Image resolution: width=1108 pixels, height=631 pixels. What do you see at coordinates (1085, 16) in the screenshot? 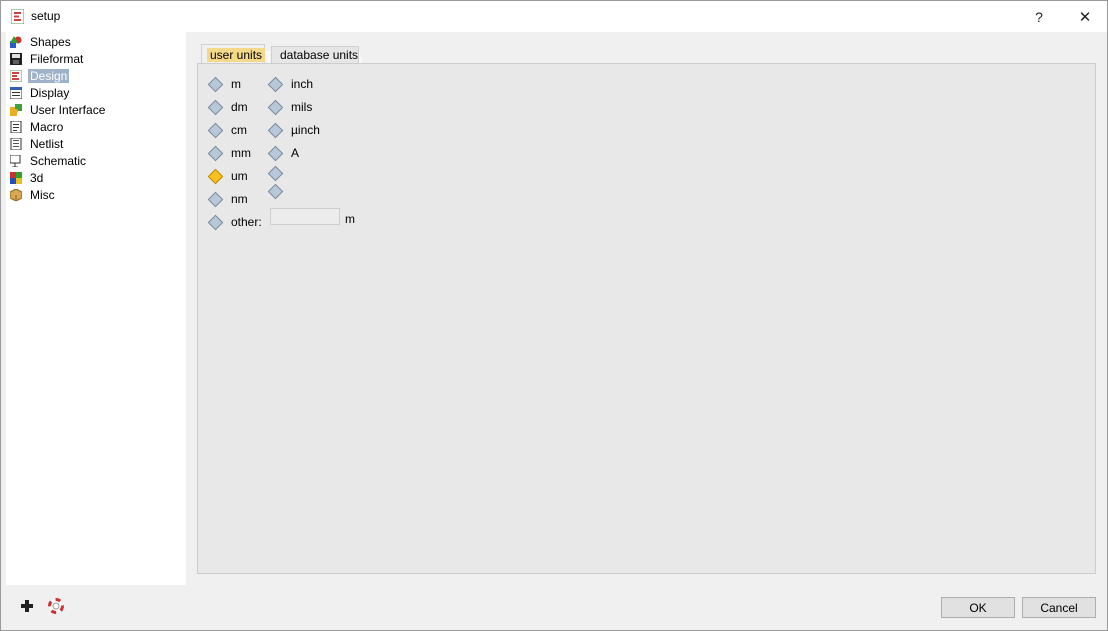
I see `close-button: ✕` at bounding box center [1085, 16].